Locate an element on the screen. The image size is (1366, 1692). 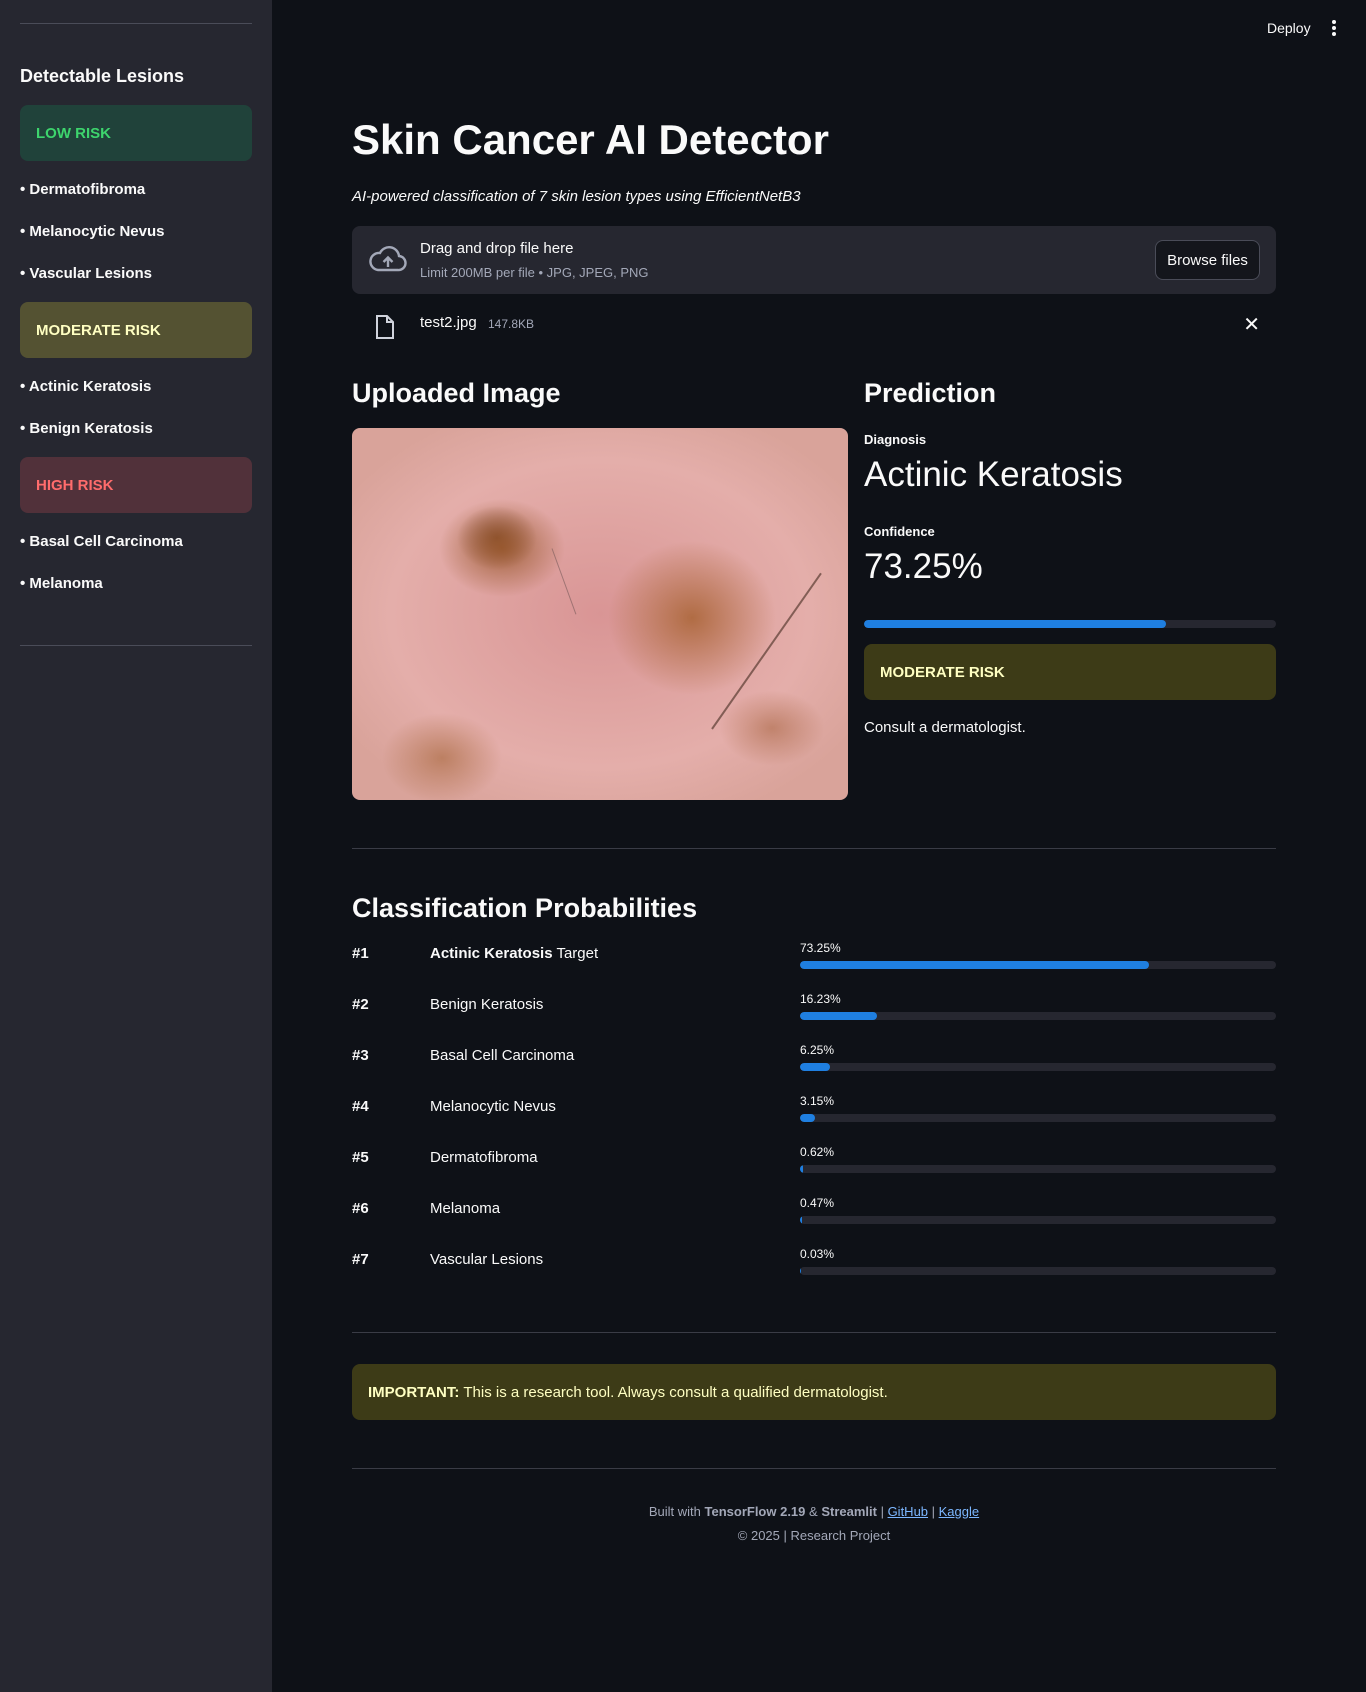
probability-class-name: Melanocytic Nevus is located at coordinates (493, 1106).